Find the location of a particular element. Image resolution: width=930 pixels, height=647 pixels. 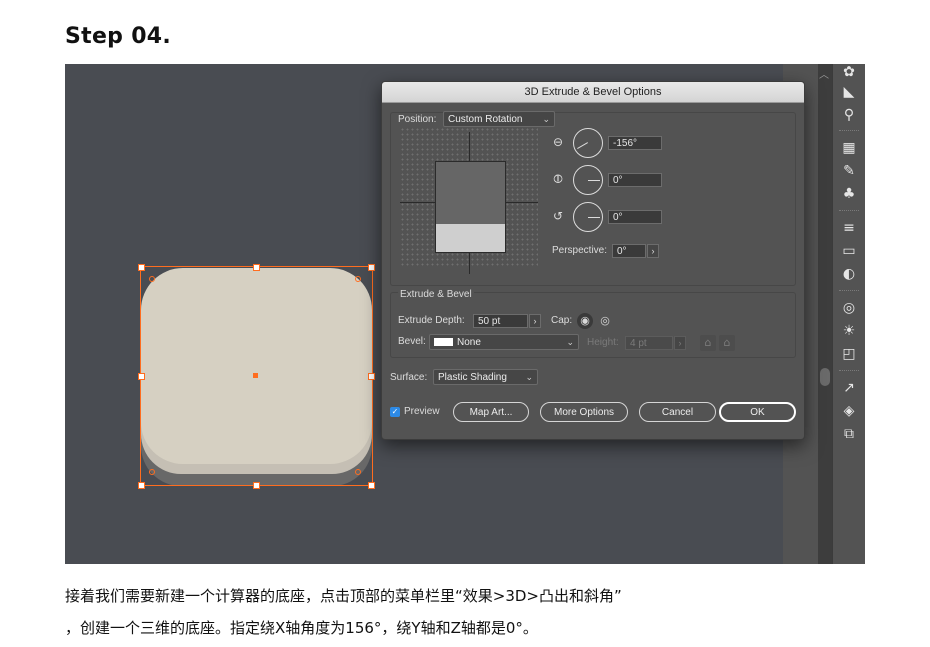

more-options-button: More Options is located at coordinates (584, 412).